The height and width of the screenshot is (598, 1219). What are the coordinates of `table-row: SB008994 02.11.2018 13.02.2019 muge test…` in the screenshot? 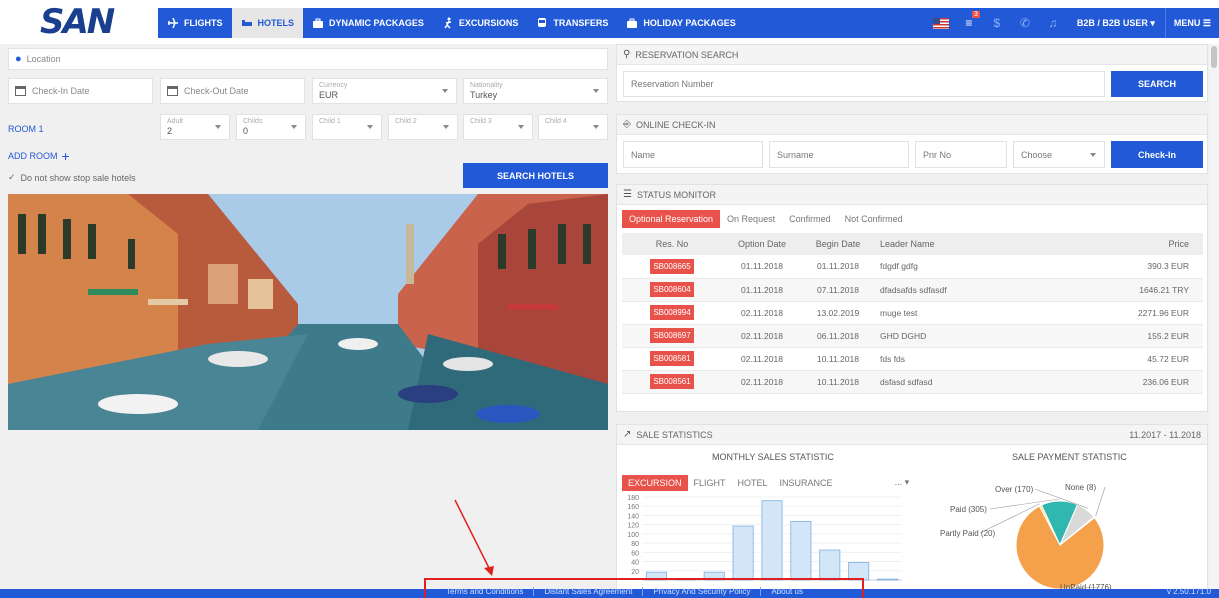 It's located at (912, 313).